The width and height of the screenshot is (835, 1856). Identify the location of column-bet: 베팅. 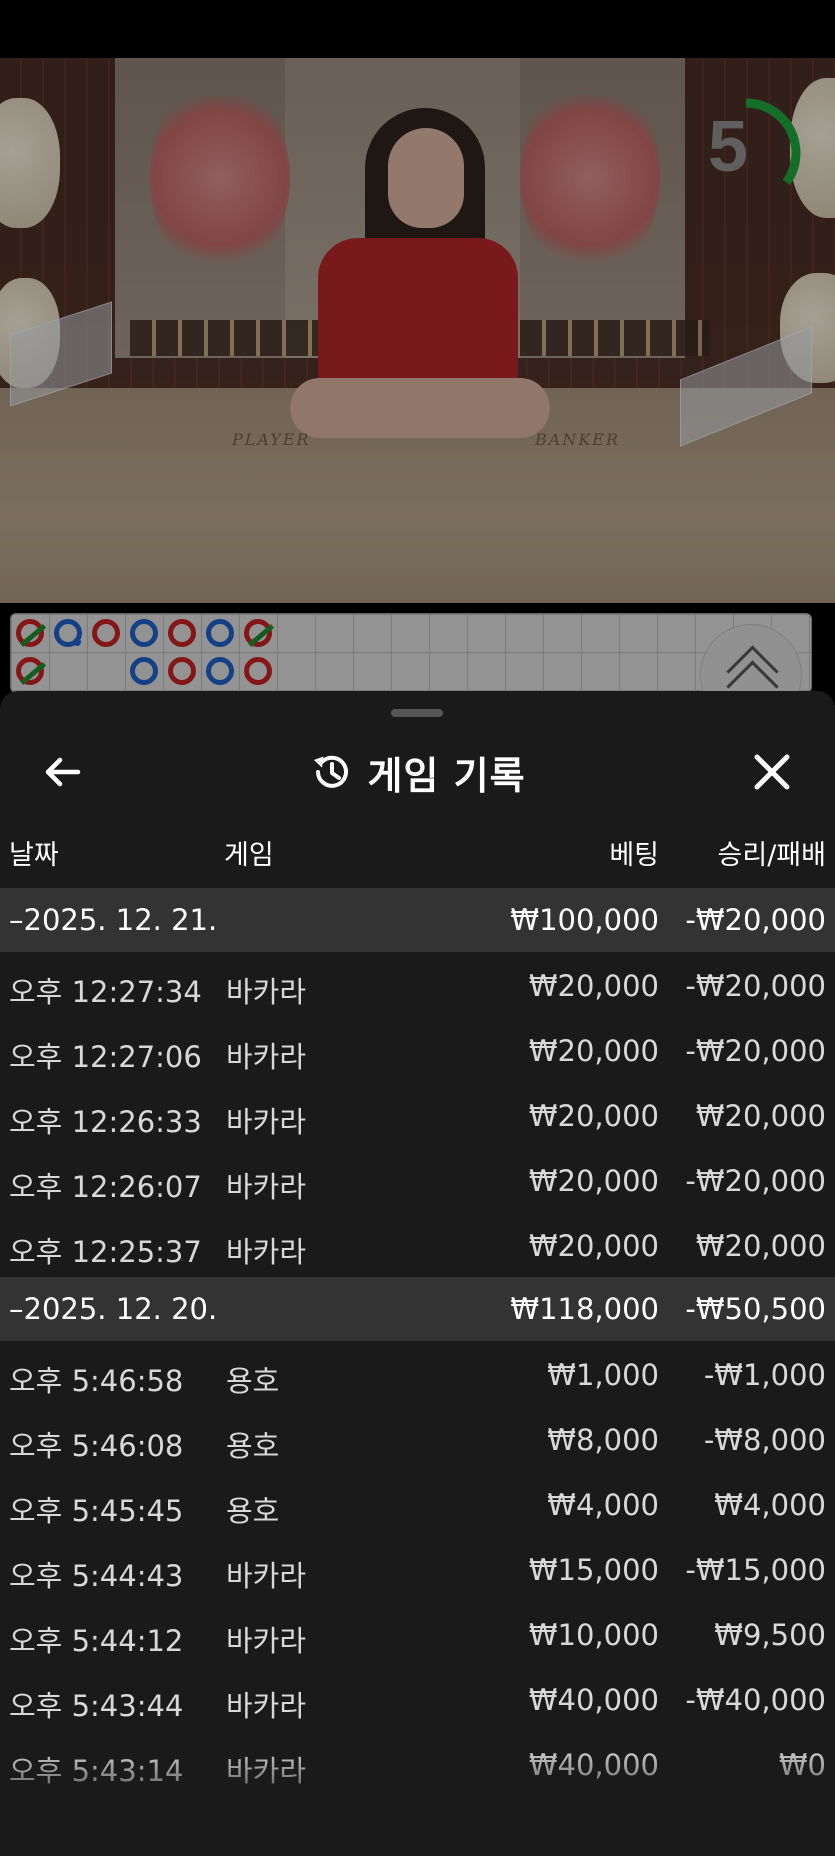
(634, 855).